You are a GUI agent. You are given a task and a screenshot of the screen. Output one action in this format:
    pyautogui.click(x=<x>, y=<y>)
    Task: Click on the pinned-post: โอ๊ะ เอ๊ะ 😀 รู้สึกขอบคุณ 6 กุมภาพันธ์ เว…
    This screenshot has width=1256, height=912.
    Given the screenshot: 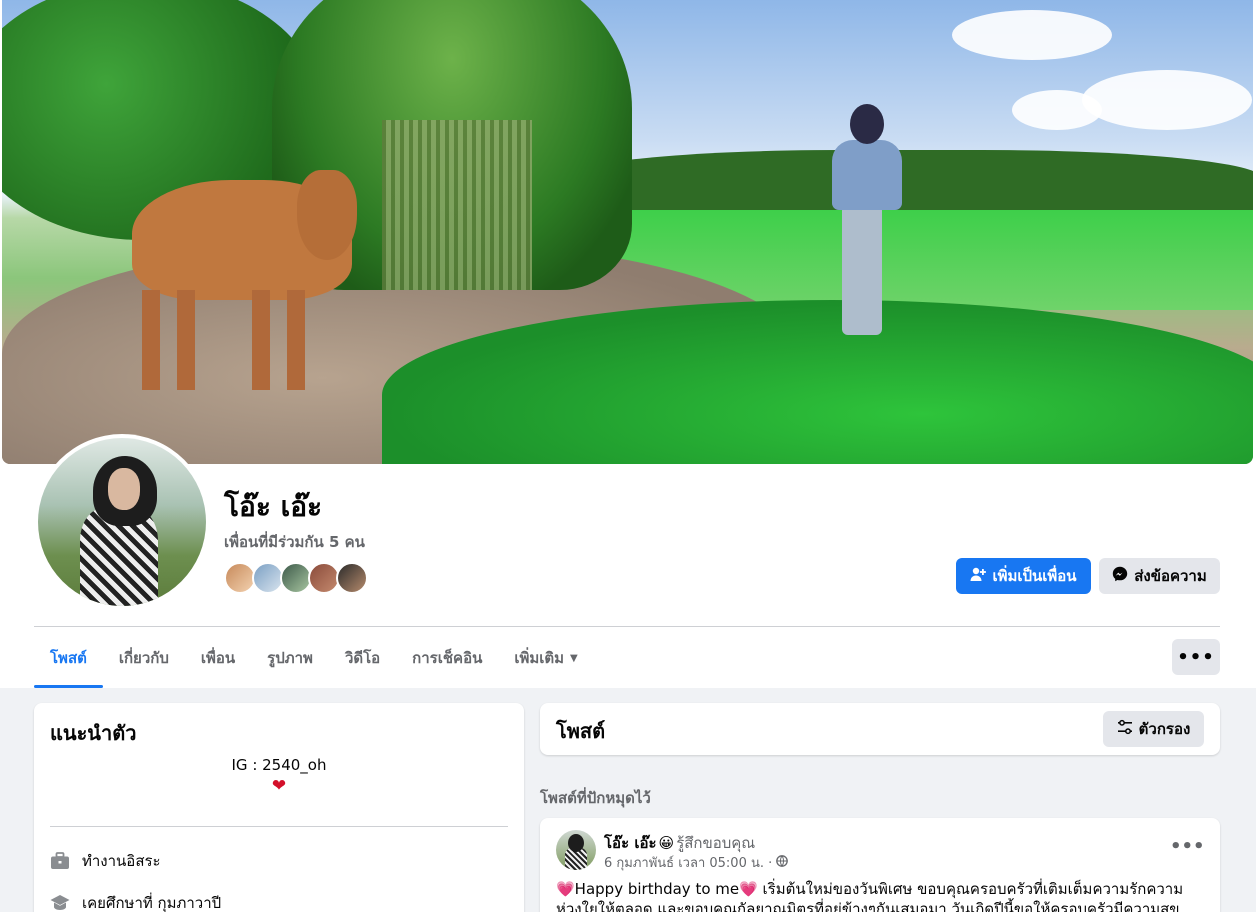 What is the action you would take?
    pyautogui.click(x=880, y=865)
    